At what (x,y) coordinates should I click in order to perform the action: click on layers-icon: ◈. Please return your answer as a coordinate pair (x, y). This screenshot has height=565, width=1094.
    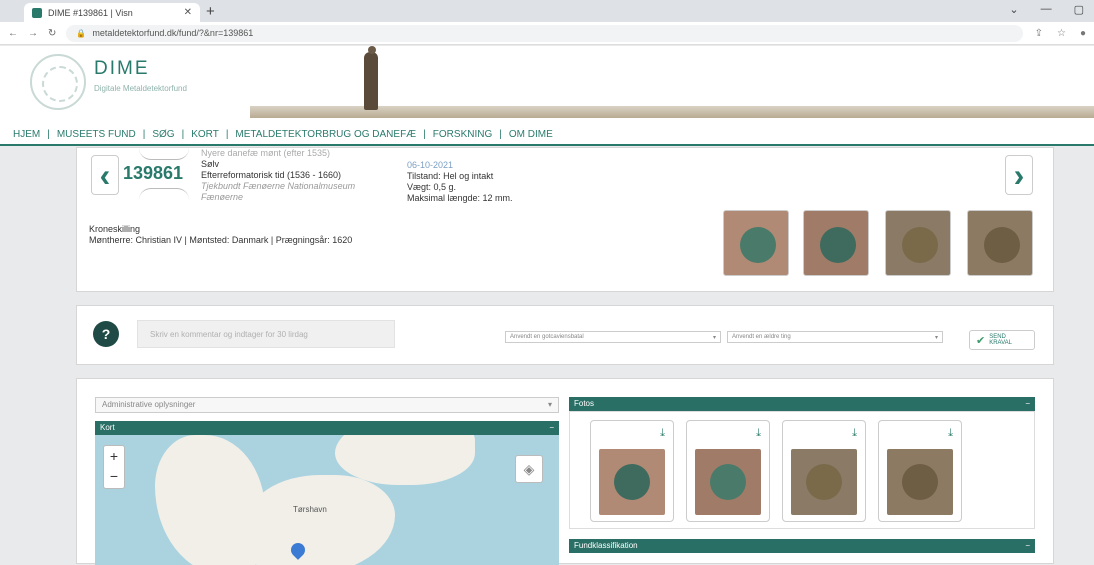
    Looking at the image, I should click on (529, 469).